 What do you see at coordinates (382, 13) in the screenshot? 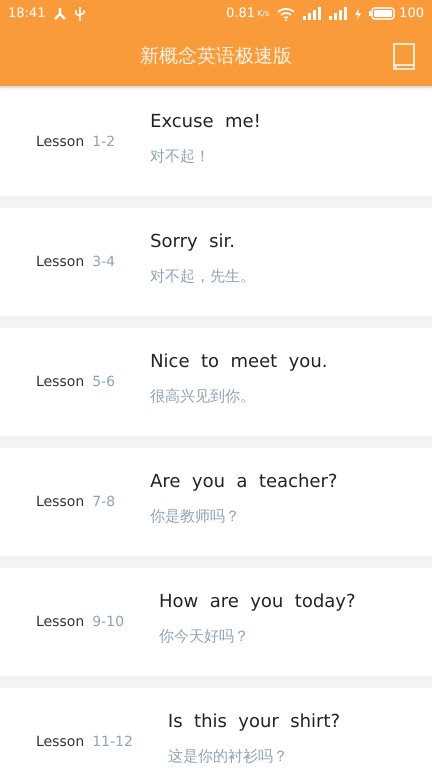
I see `battery-icon` at bounding box center [382, 13].